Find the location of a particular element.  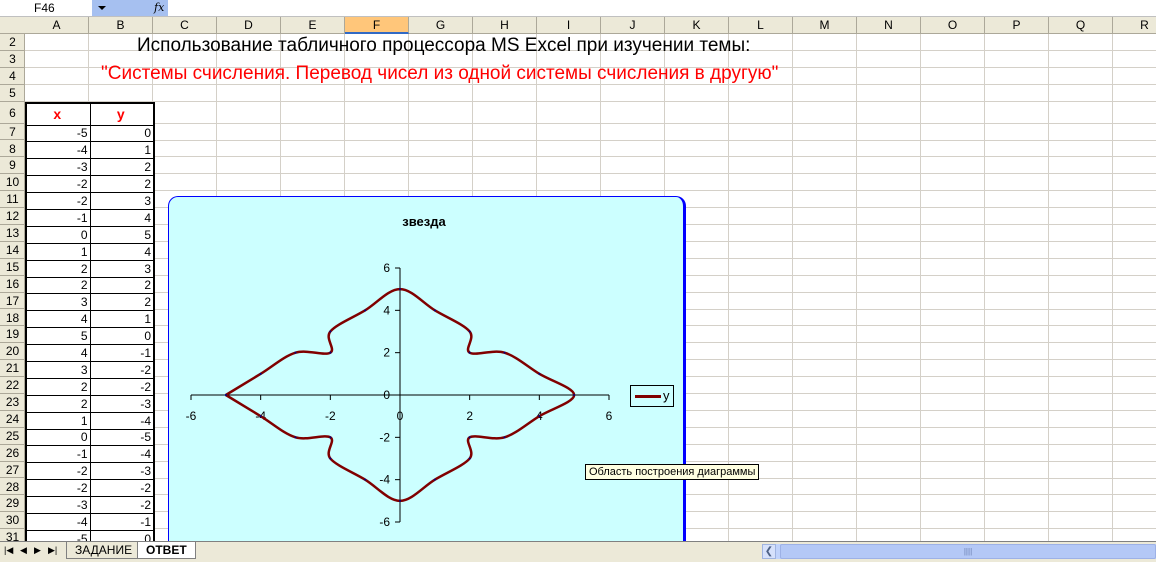

cell-x: -5 is located at coordinates (58, 133).